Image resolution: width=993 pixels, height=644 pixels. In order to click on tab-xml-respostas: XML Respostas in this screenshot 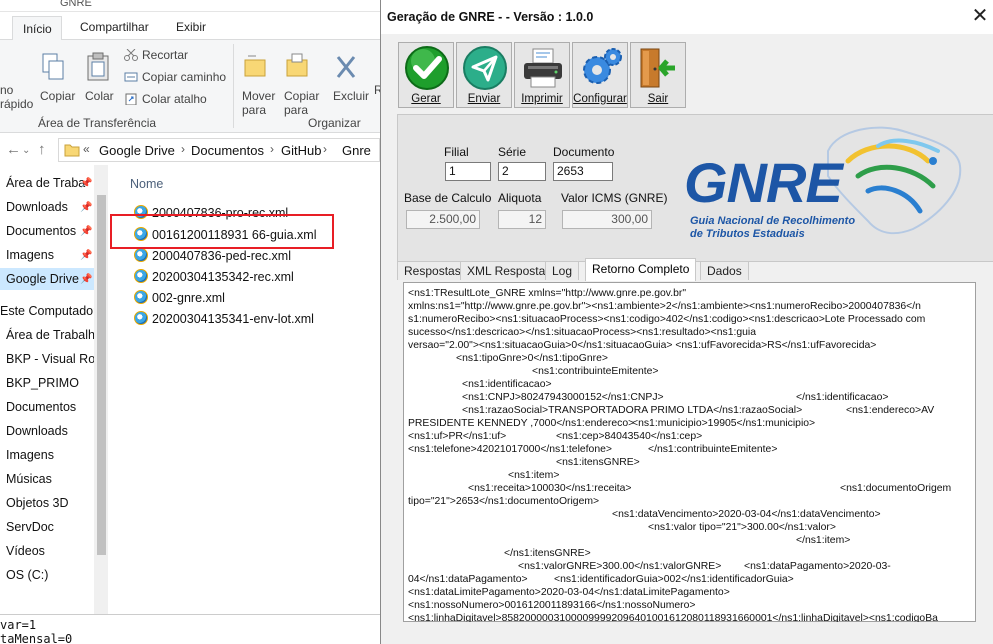, I will do `click(509, 270)`.